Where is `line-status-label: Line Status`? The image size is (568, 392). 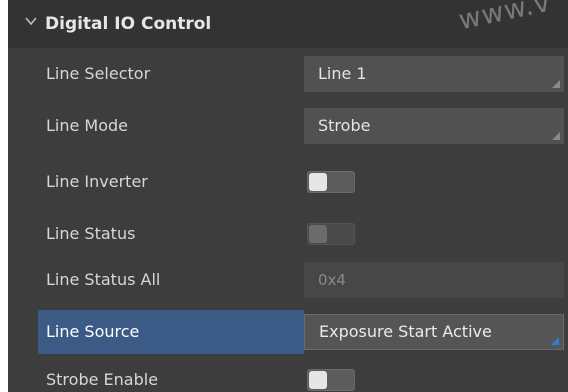
line-status-label: Line Status is located at coordinates (91, 233).